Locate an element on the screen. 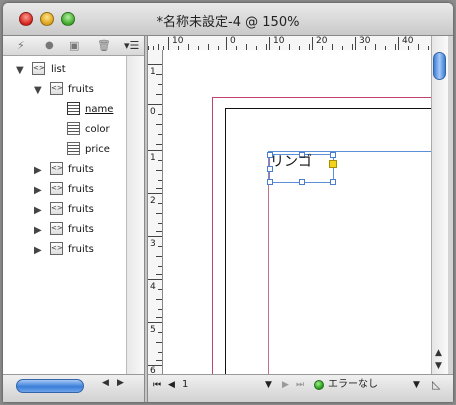 The height and width of the screenshot is (405, 456). trash-icon: 🗑 is located at coordinates (104, 45).